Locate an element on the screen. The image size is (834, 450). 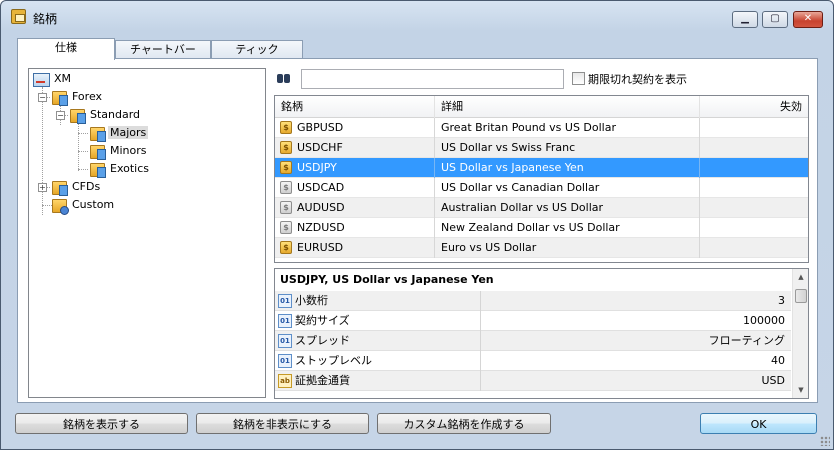
collapse-forex-icon: − is located at coordinates (42, 97).